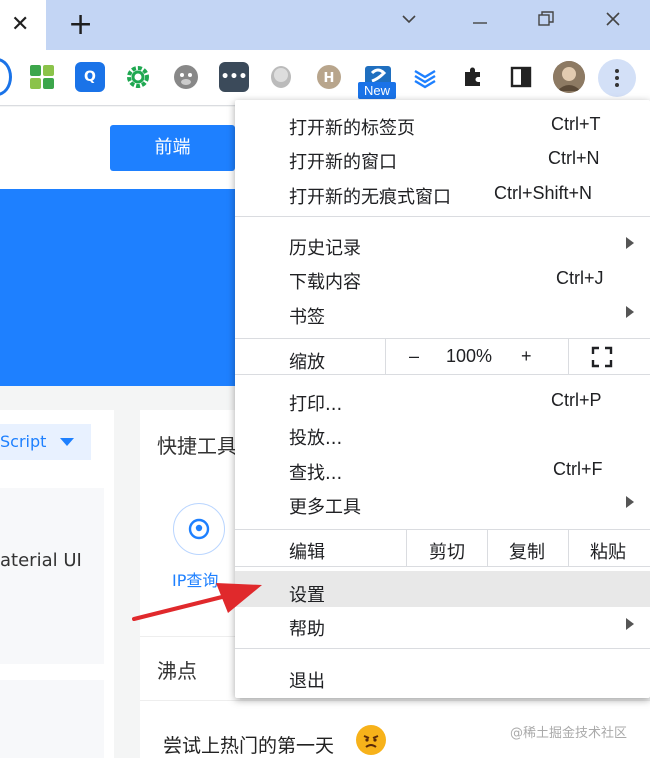 This screenshot has width=650, height=758. What do you see at coordinates (120, 287) in the screenshot?
I see `banner` at bounding box center [120, 287].